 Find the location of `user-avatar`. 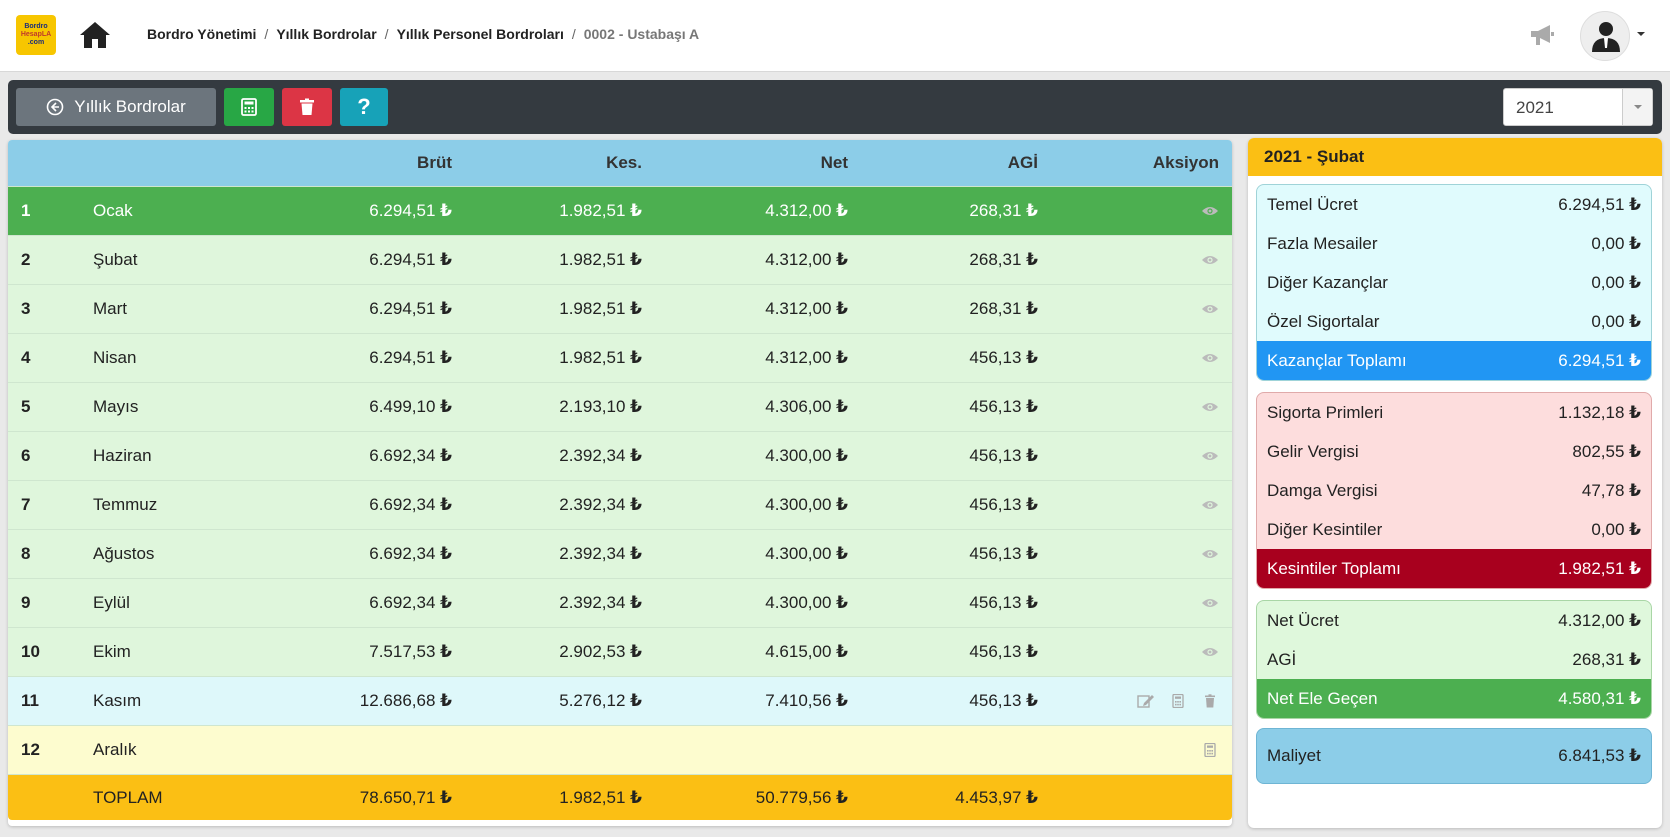

user-avatar is located at coordinates (1605, 36).